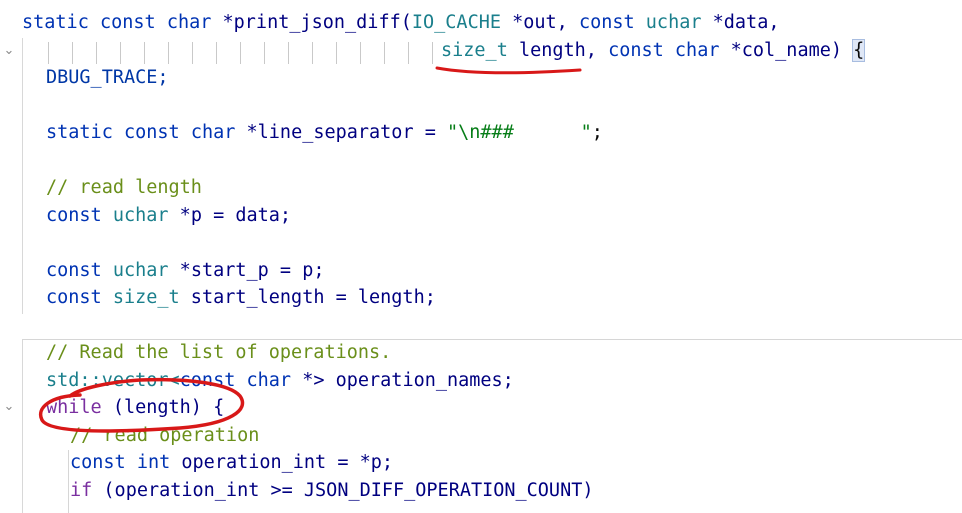  I want to click on code-line: while (length) {, so click(135, 408).